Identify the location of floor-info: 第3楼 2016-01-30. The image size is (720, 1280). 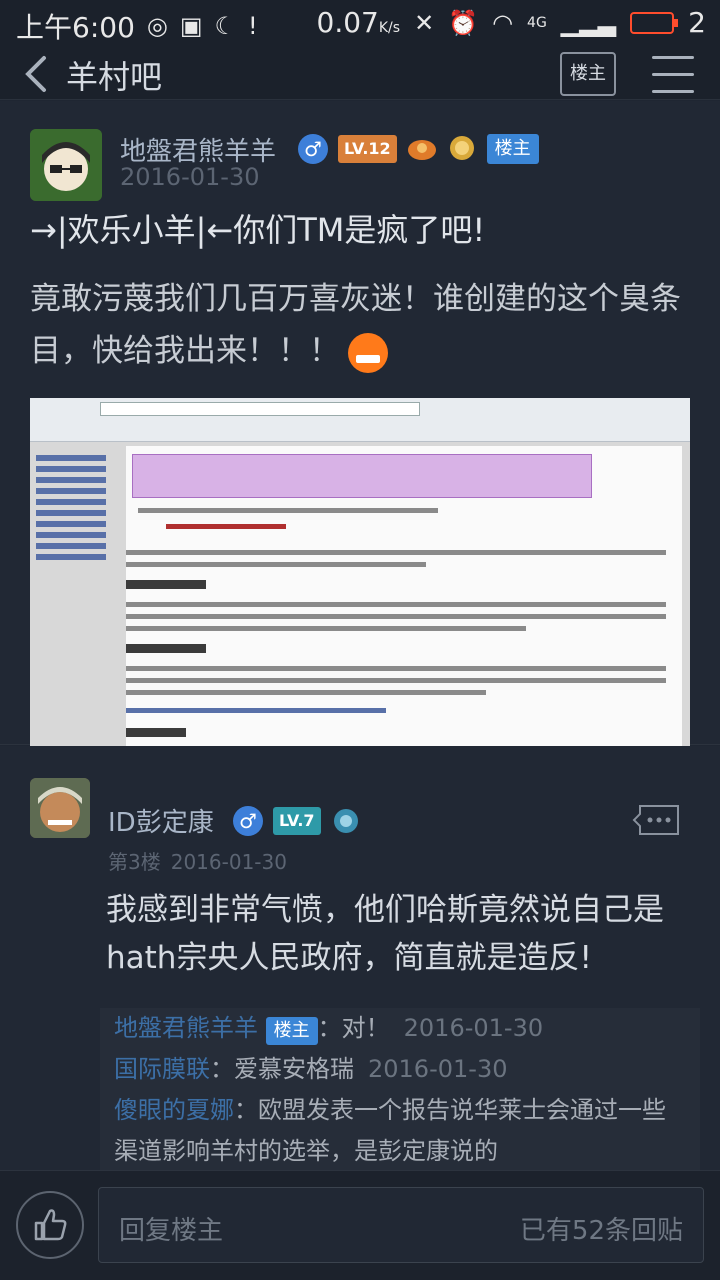
(197, 860).